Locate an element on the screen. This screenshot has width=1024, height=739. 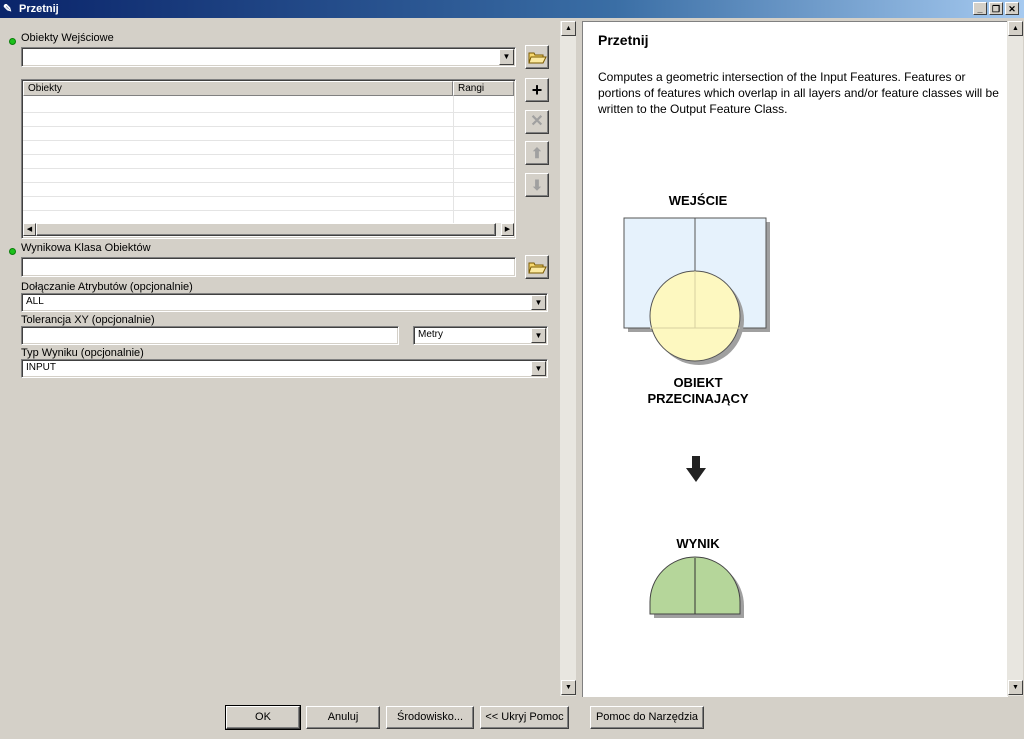
xy-tolerance-input is located at coordinates (210, 335).